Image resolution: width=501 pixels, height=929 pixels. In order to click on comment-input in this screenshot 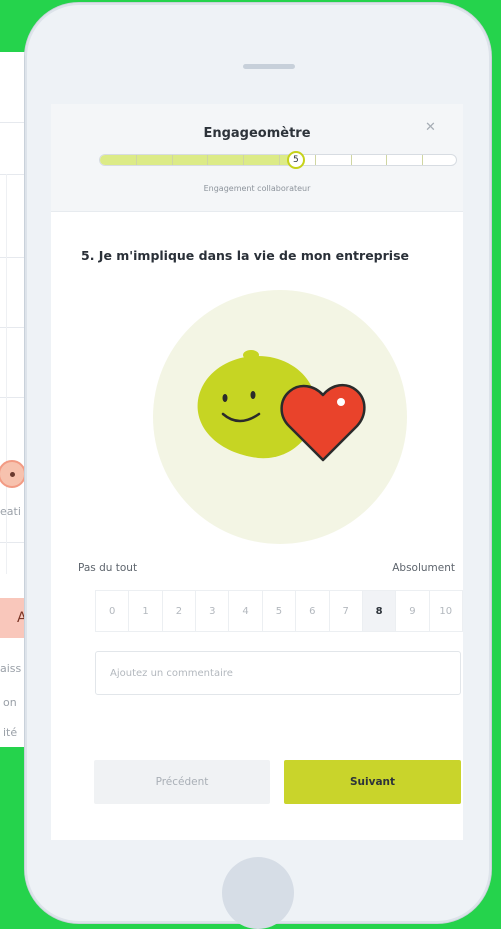, I will do `click(278, 673)`.